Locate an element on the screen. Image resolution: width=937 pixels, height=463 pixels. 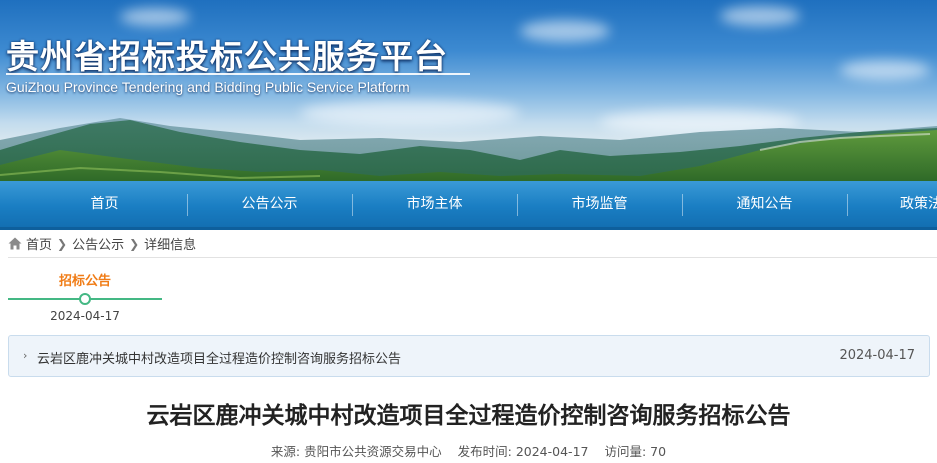
meta-views-value: 70 is located at coordinates (658, 451).